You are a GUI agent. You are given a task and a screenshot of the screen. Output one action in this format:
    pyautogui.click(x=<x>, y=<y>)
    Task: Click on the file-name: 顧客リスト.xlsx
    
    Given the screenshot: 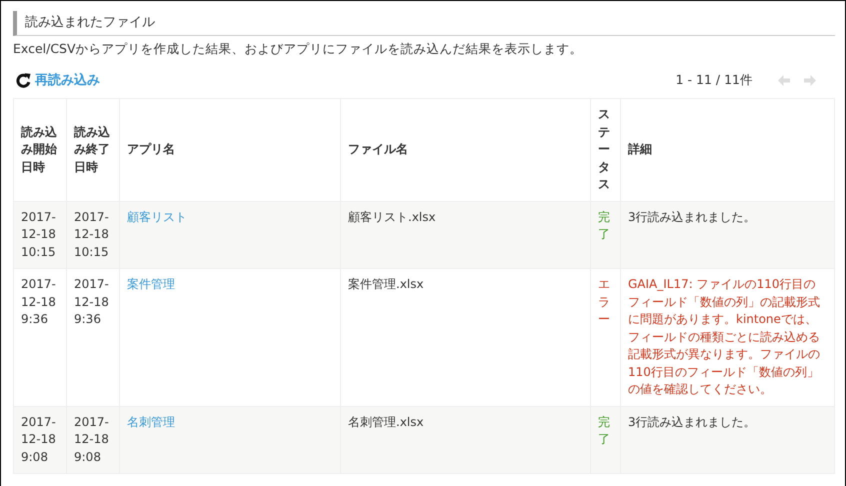 What is the action you would take?
    pyautogui.click(x=392, y=217)
    